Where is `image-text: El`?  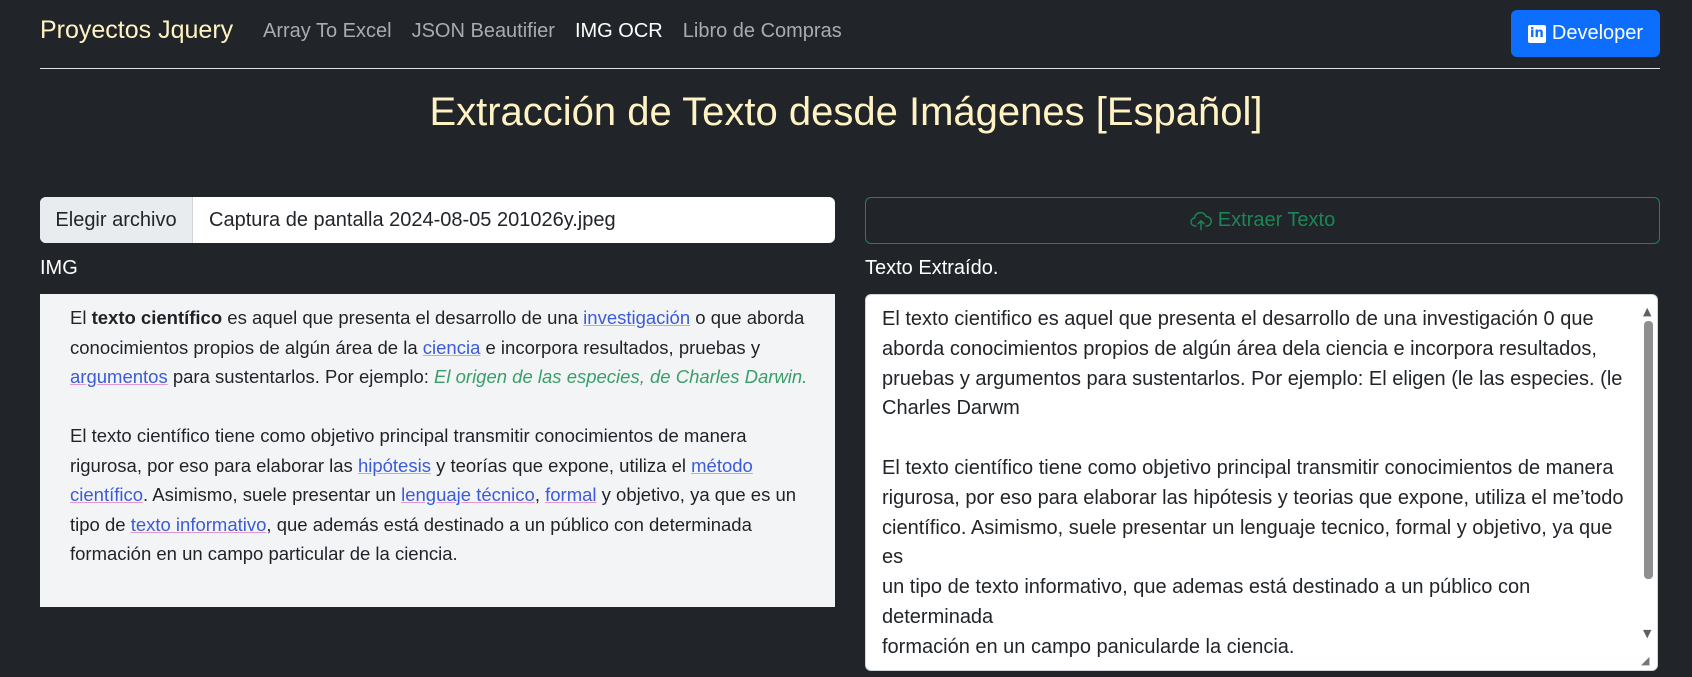 image-text: El is located at coordinates (81, 317).